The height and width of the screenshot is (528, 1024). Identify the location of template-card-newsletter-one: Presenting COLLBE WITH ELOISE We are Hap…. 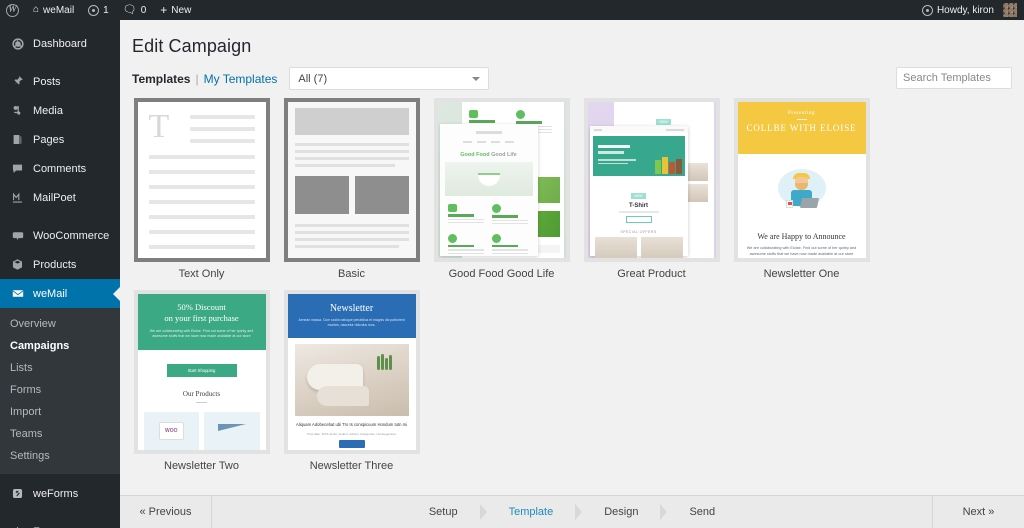
(801, 189).